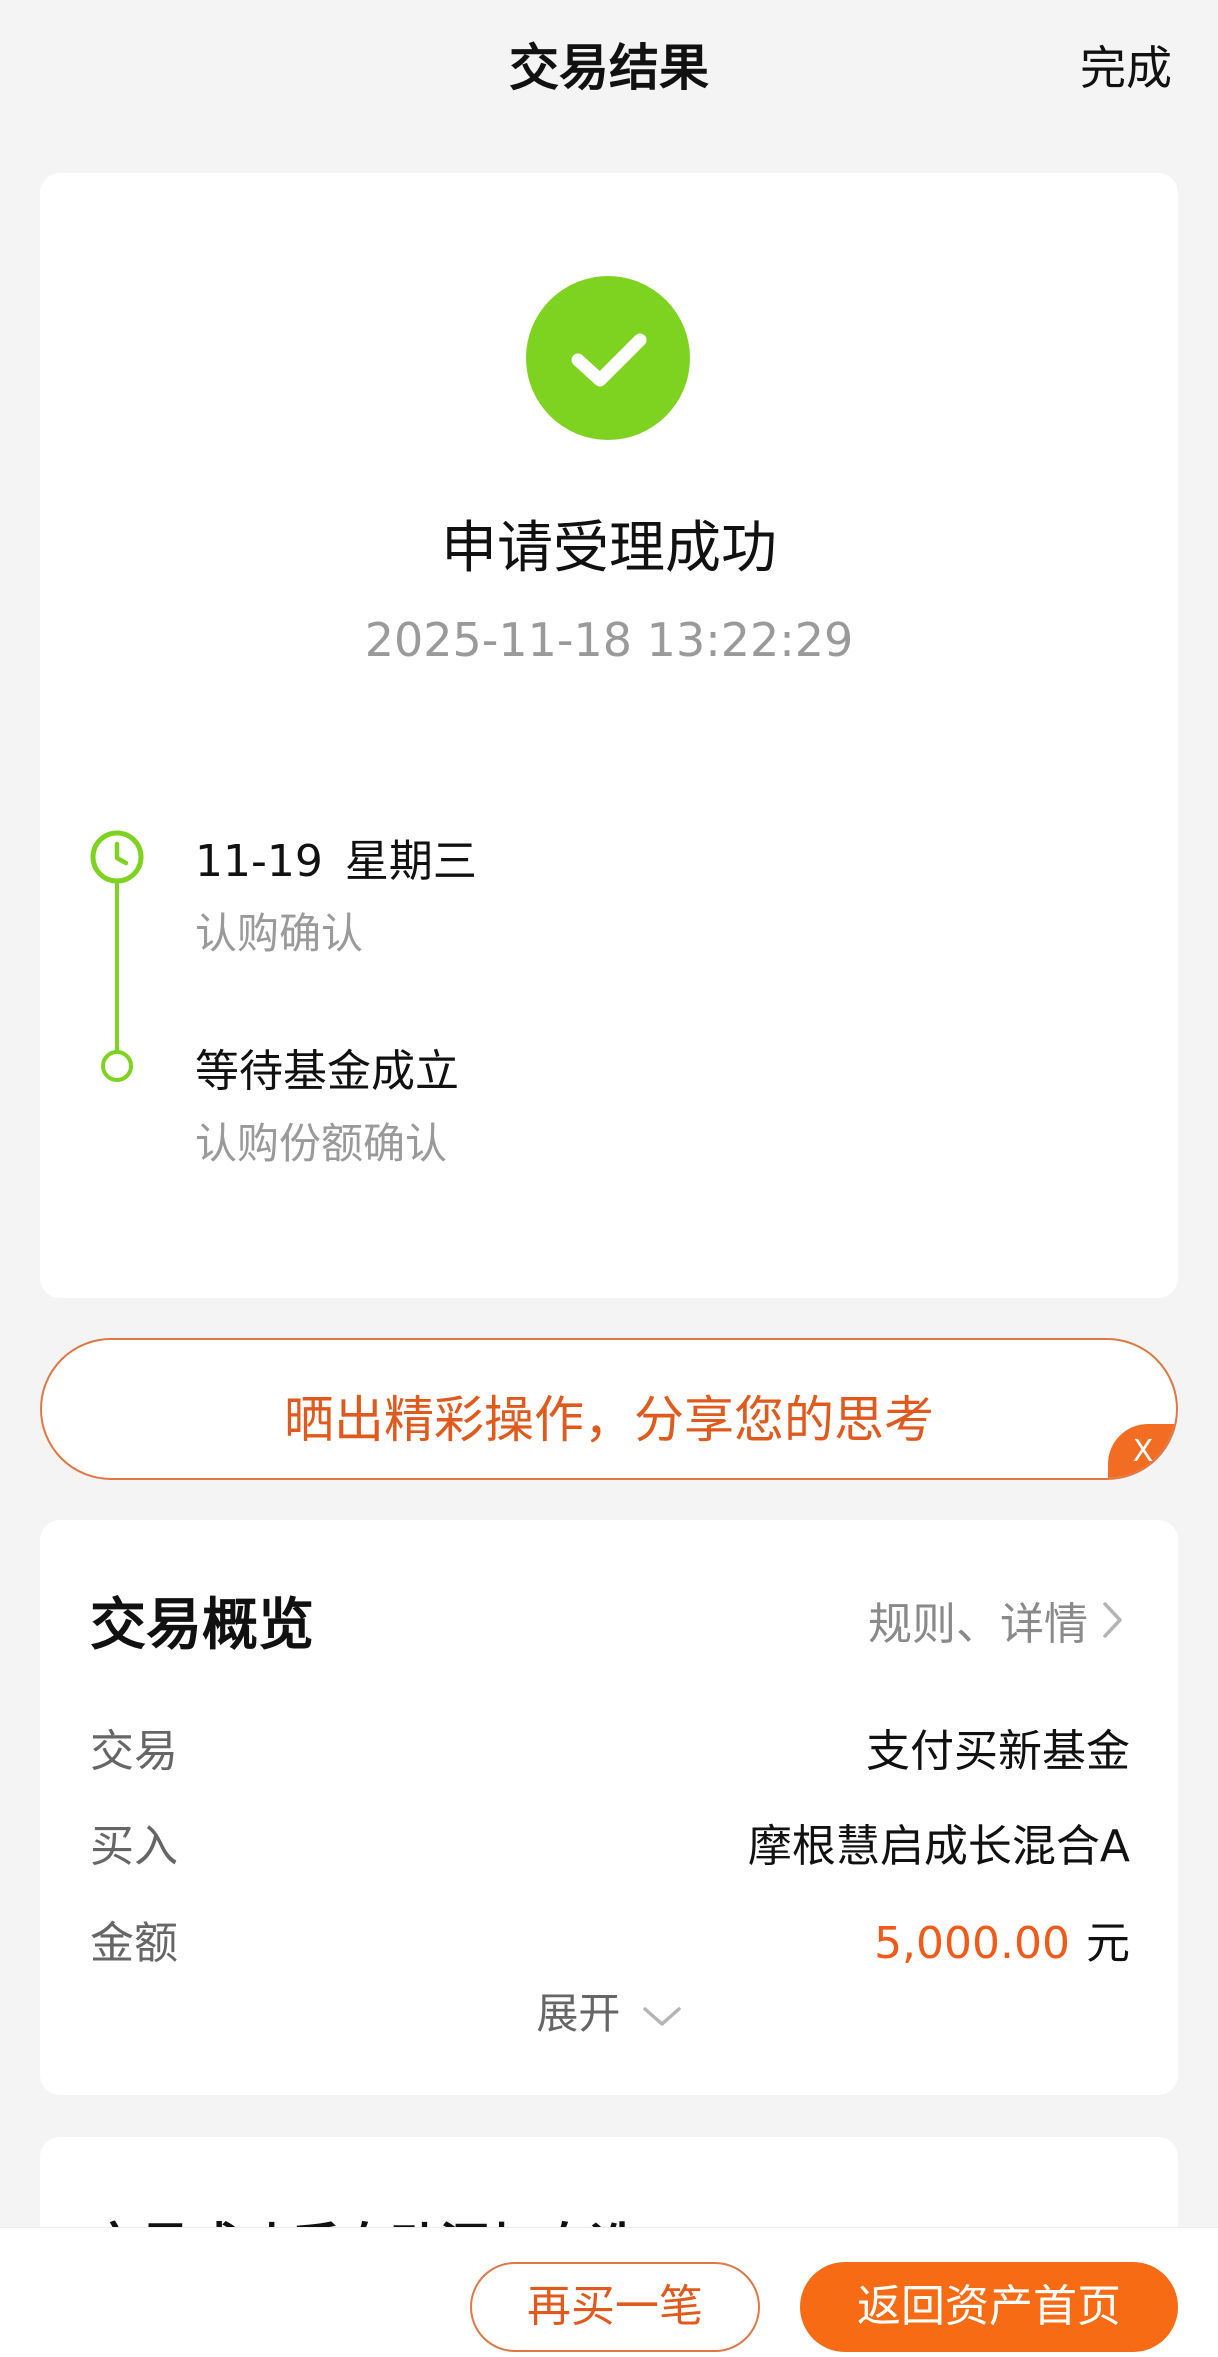  I want to click on overview-title: 交易概览, so click(202, 1625).